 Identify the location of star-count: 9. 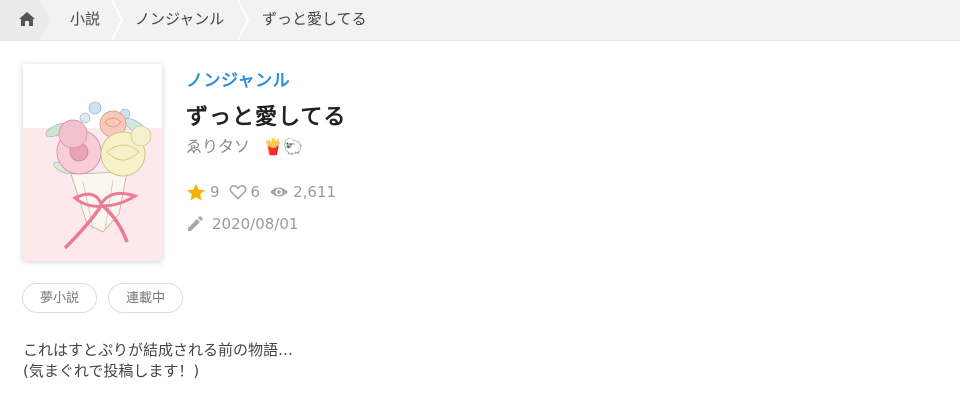
(215, 192).